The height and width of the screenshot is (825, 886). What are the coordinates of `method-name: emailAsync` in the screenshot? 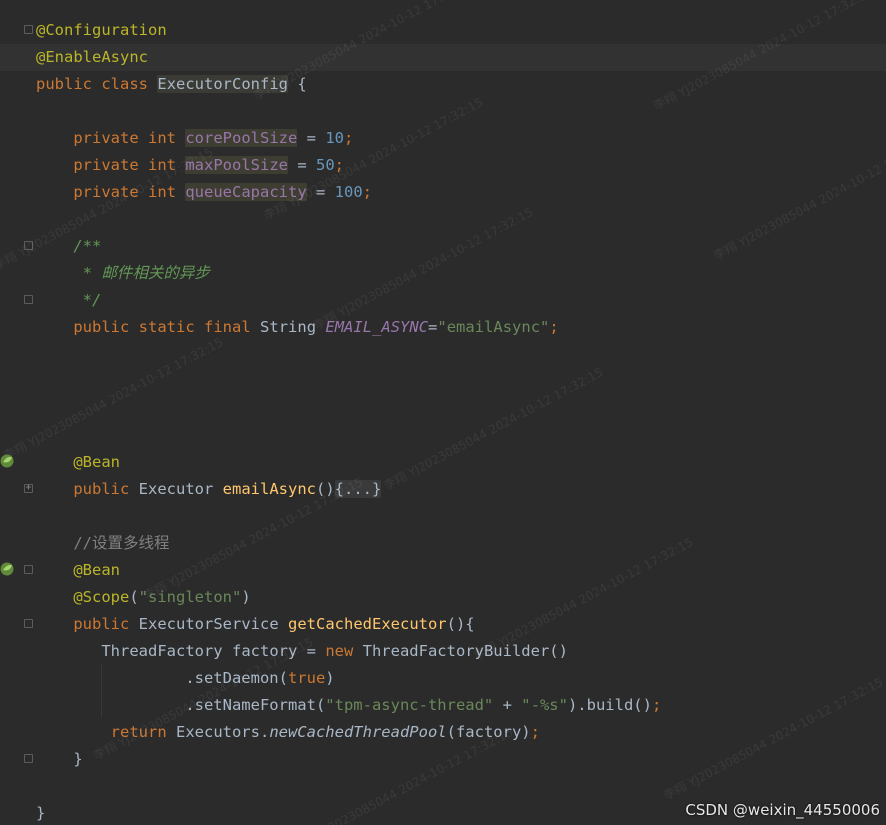 It's located at (269, 489).